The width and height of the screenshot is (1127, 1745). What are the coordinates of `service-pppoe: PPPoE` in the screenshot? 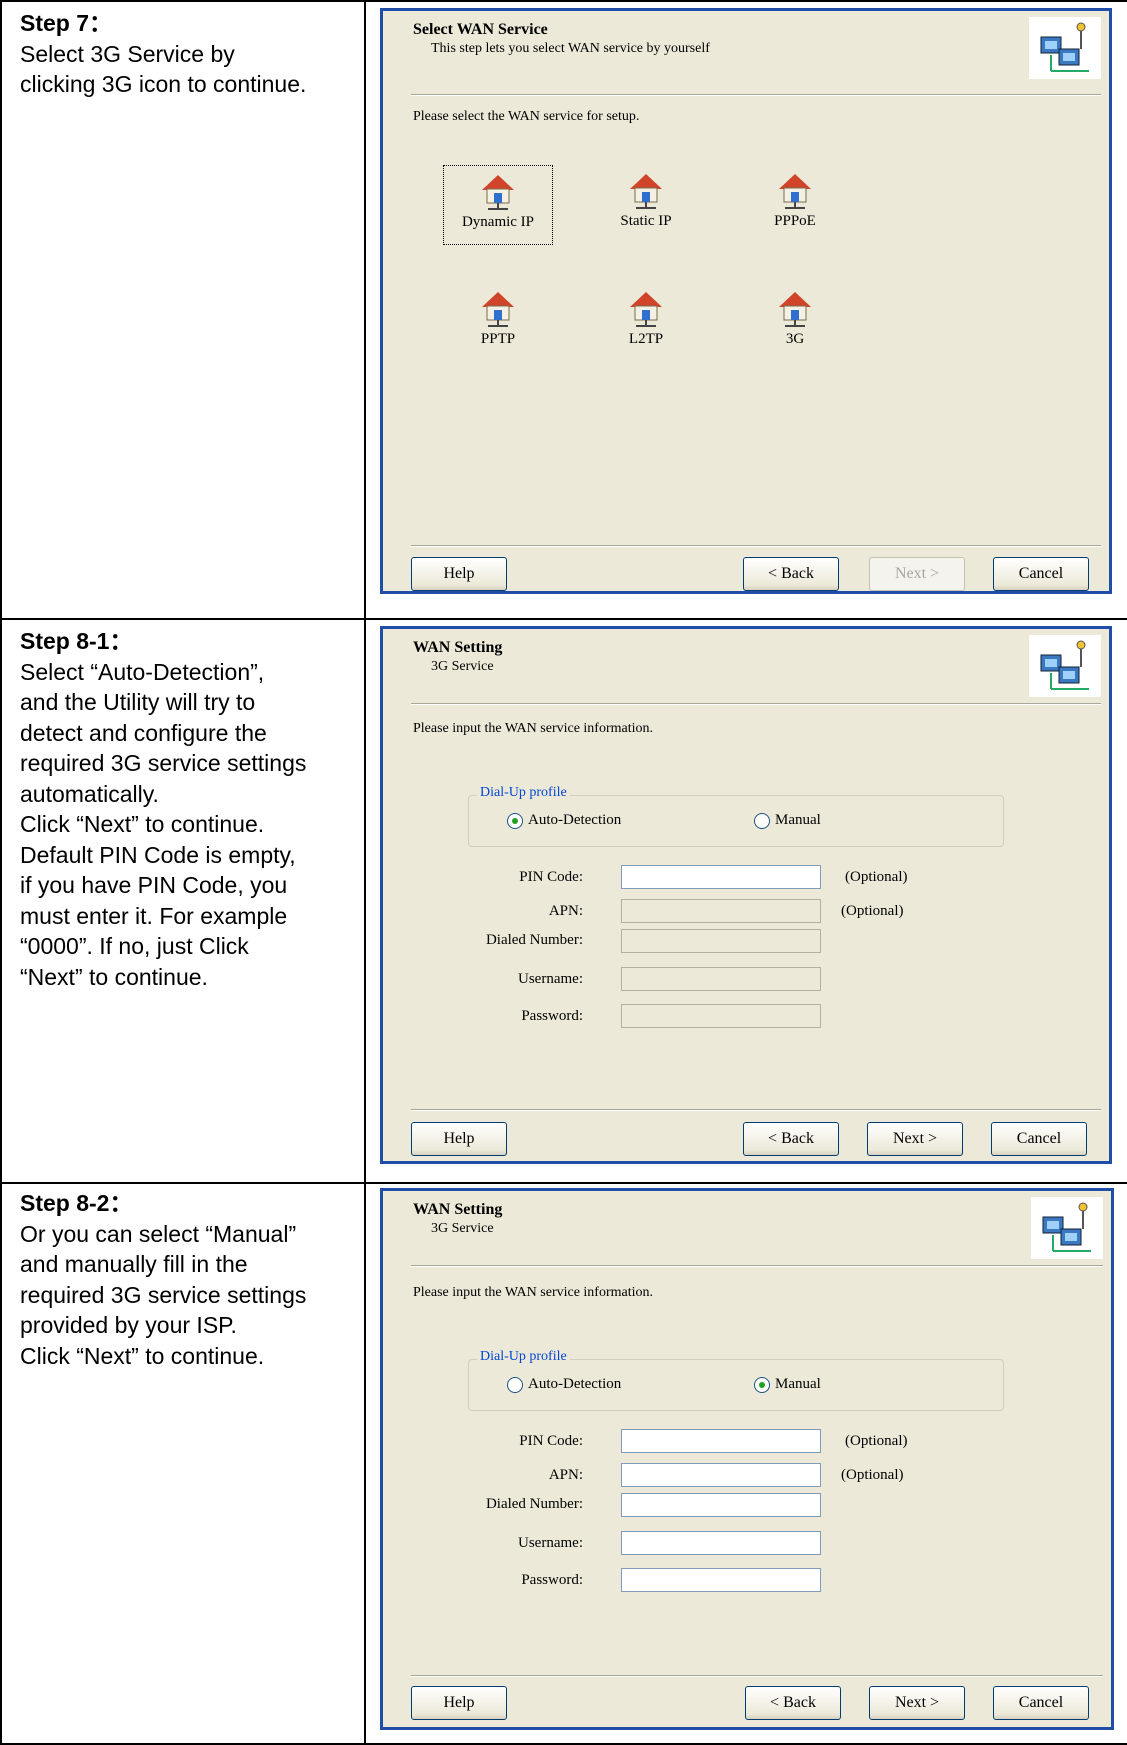 It's located at (795, 205).